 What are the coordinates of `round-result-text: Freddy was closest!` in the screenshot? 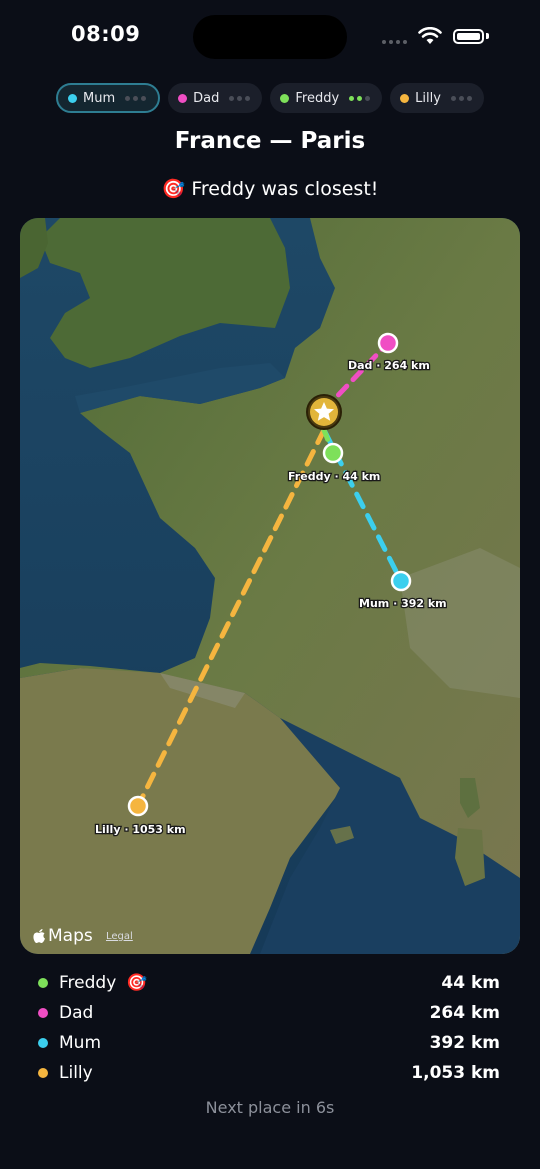 It's located at (285, 189).